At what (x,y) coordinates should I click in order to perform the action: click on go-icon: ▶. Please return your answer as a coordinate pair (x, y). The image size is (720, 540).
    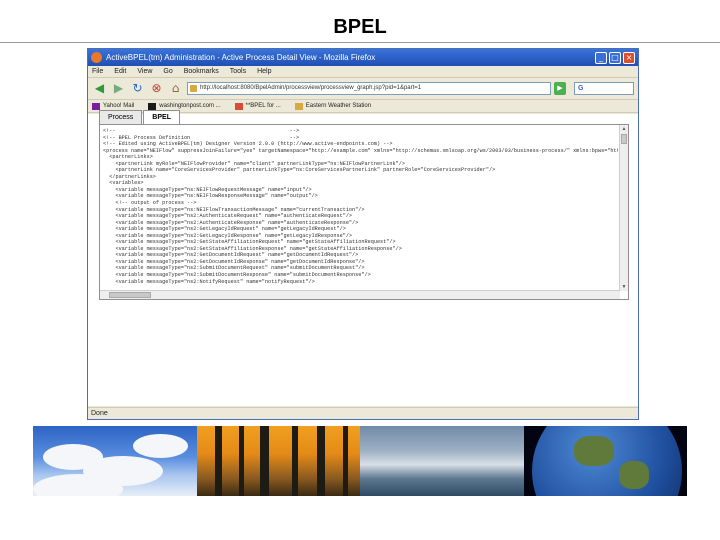
    Looking at the image, I should click on (560, 88).